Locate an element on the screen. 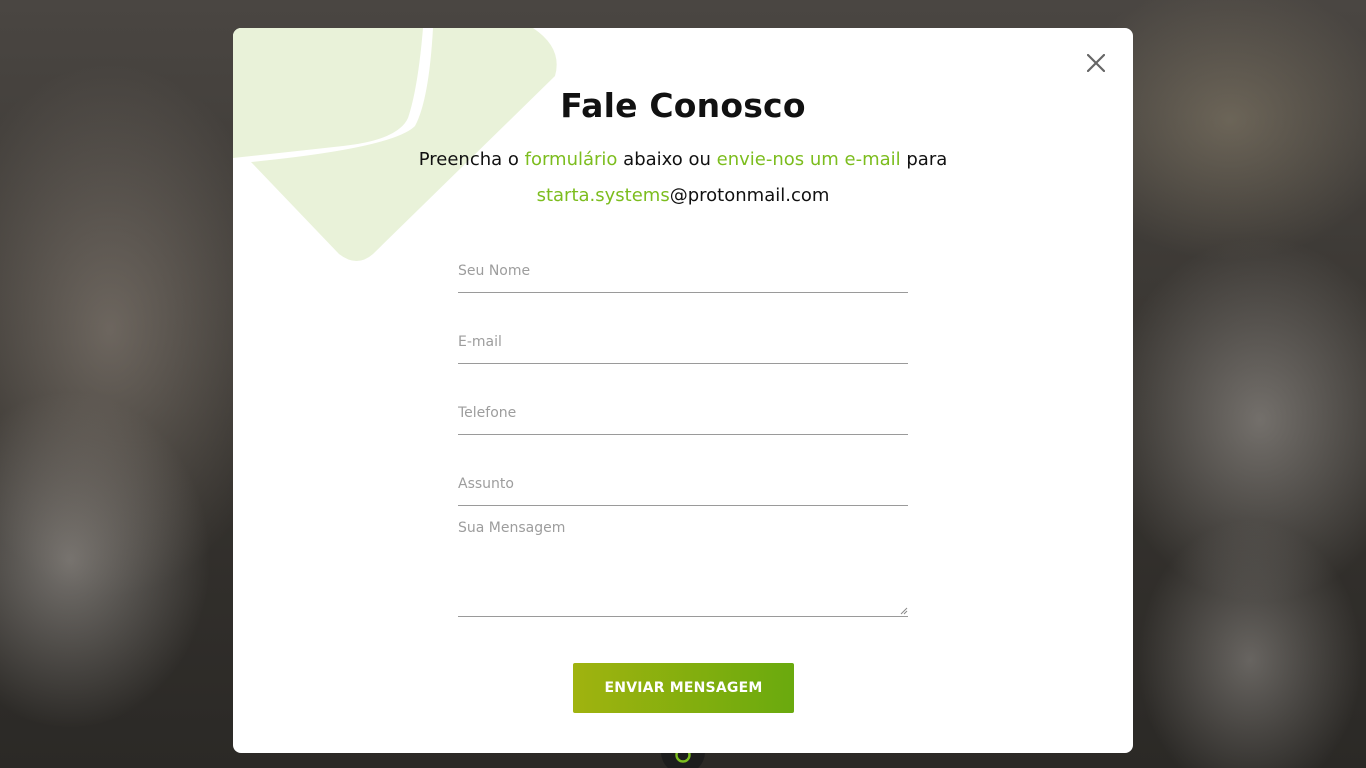  form-link: formulário is located at coordinates (571, 159).